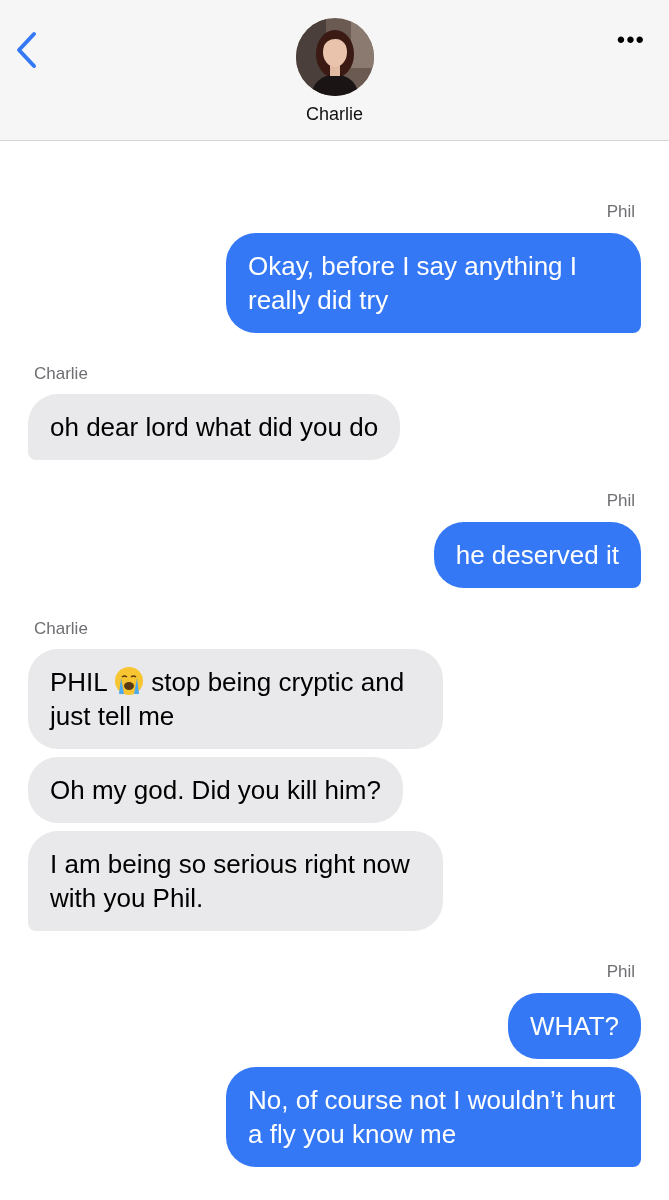 The image size is (669, 1200). What do you see at coordinates (334, 115) in the screenshot?
I see `contact-name: Charlie` at bounding box center [334, 115].